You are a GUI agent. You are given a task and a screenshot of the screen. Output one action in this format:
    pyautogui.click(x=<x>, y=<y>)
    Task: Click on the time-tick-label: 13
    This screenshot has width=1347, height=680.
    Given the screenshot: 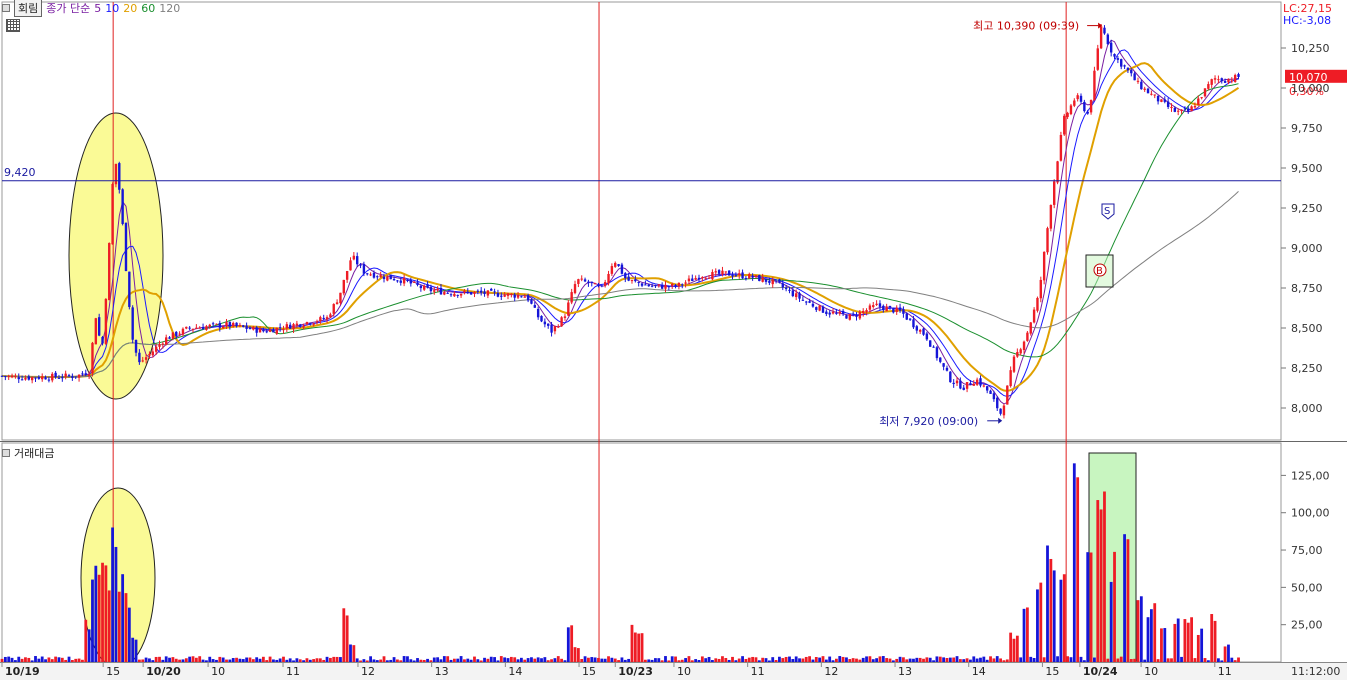 What is the action you would take?
    pyautogui.click(x=442, y=671)
    